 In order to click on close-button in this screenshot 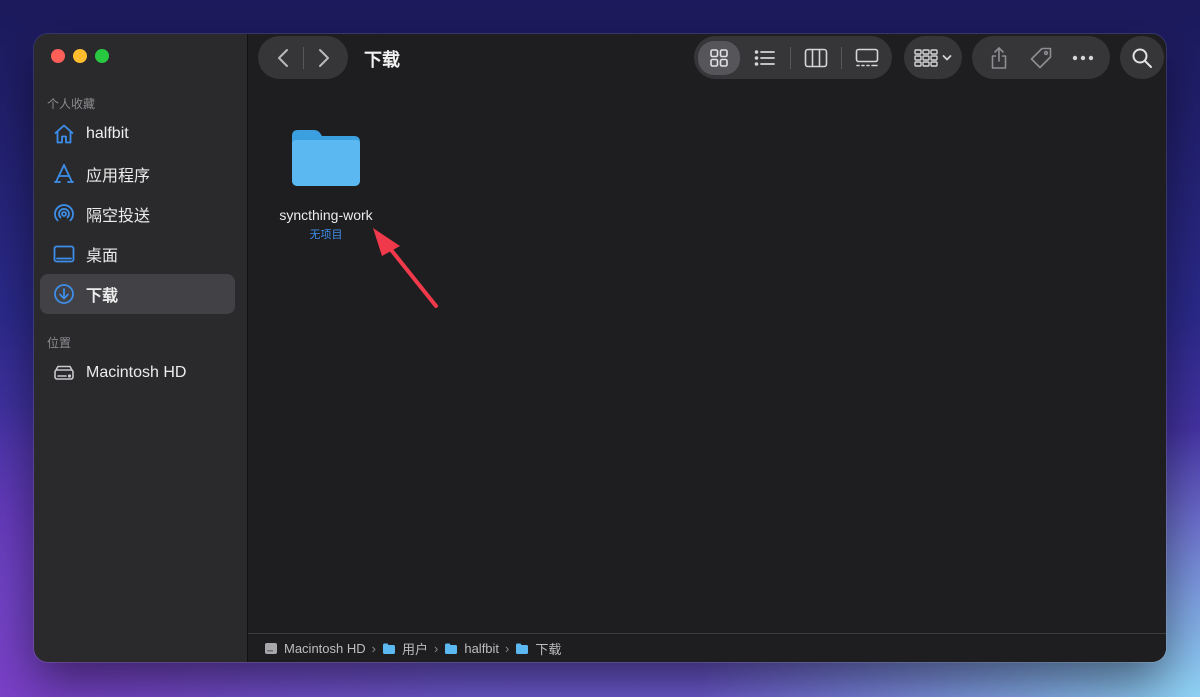, I will do `click(58, 56)`.